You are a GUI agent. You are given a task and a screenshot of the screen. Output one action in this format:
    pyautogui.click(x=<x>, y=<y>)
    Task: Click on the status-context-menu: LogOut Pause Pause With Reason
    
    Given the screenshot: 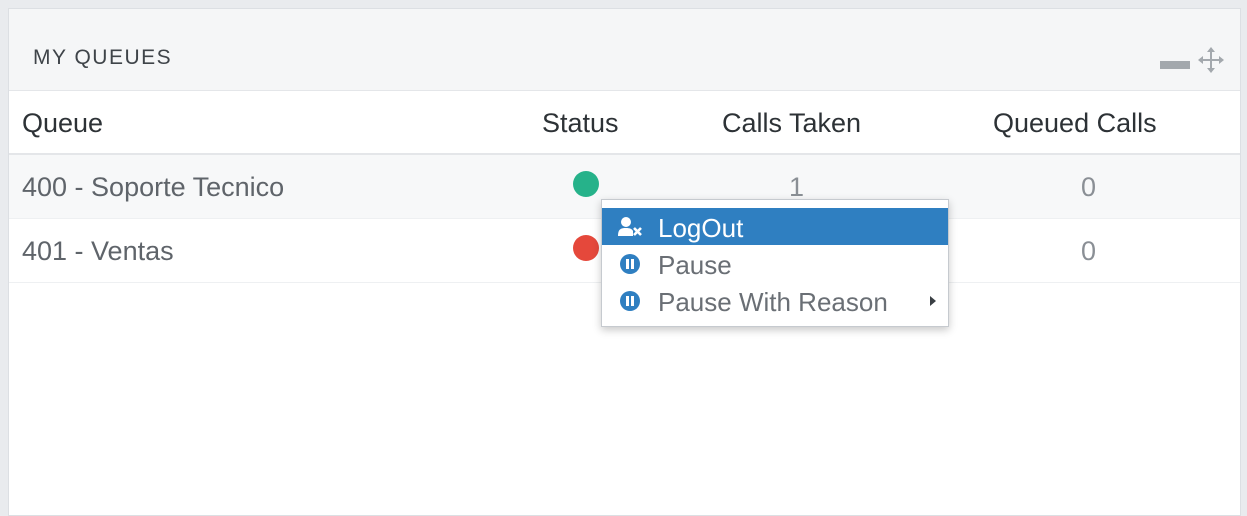 What is the action you would take?
    pyautogui.click(x=775, y=263)
    